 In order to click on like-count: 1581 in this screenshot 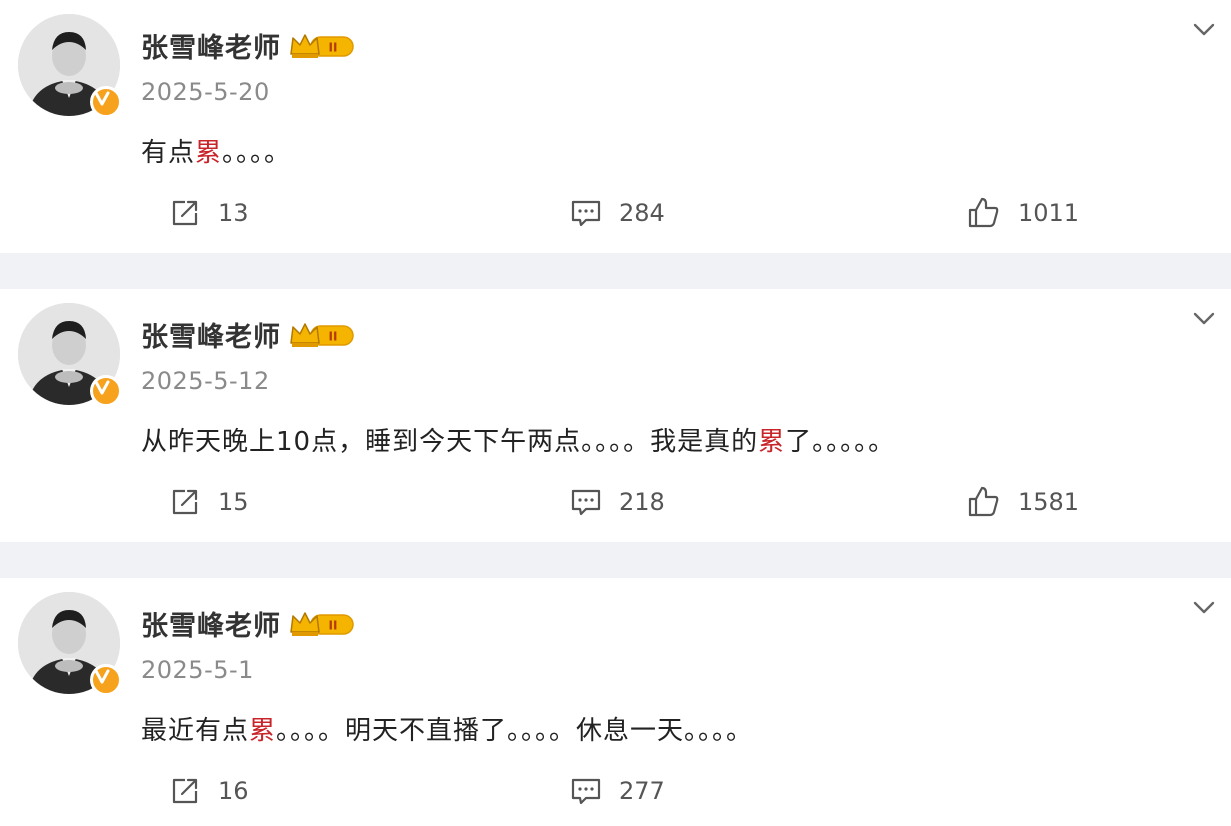, I will do `click(1049, 502)`.